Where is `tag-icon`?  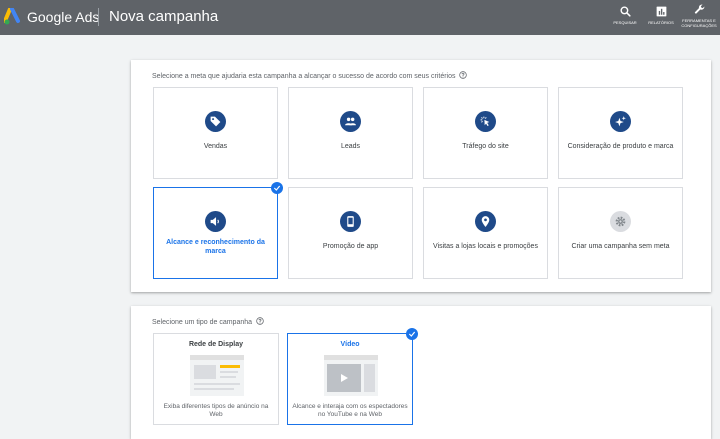 tag-icon is located at coordinates (215, 121).